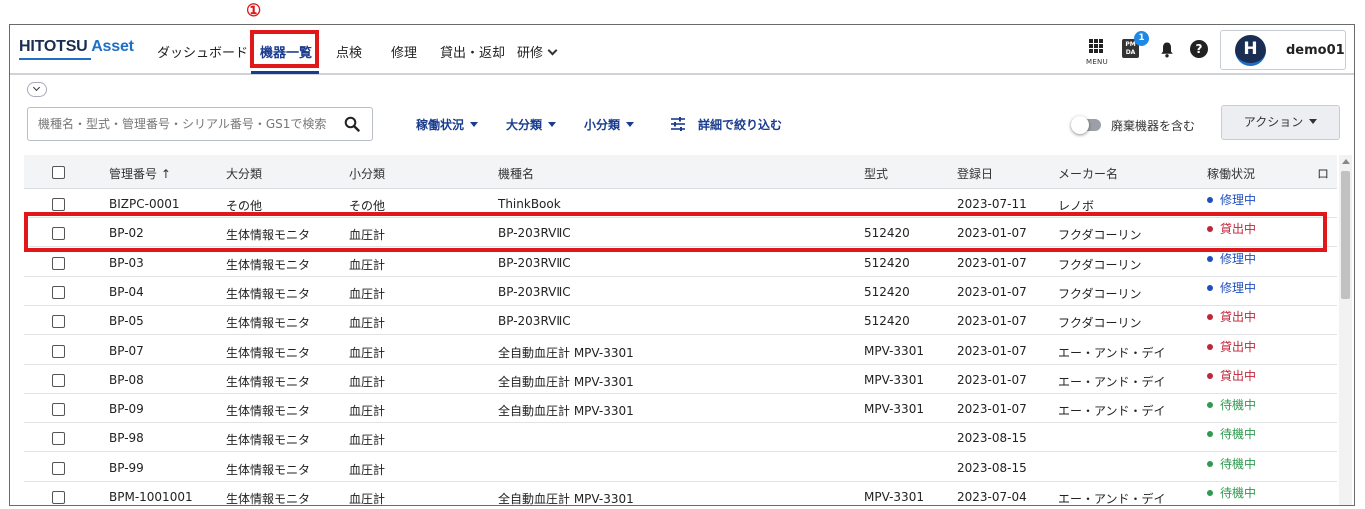  What do you see at coordinates (887, 321) in the screenshot?
I see `cell-model: 512420` at bounding box center [887, 321].